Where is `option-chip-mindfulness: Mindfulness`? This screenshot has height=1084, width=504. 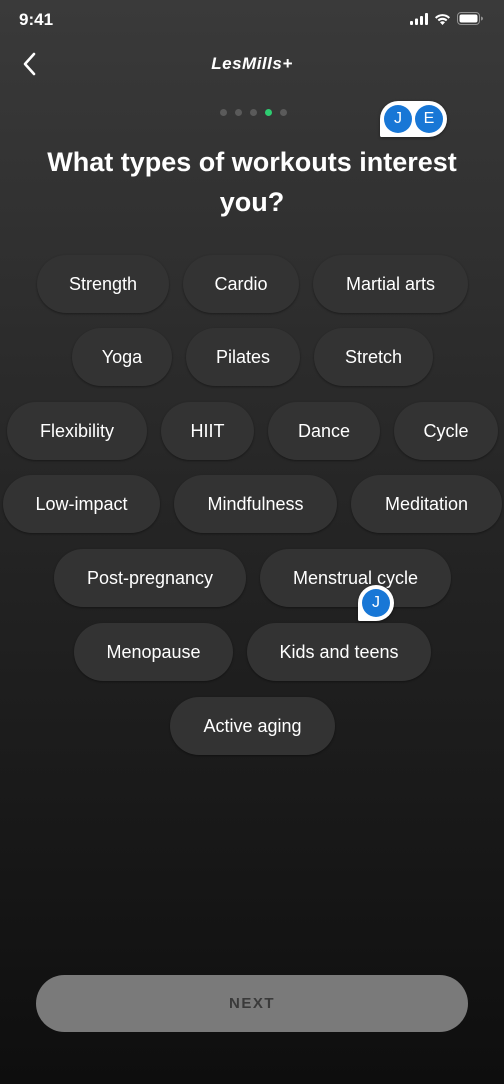 option-chip-mindfulness: Mindfulness is located at coordinates (255, 504).